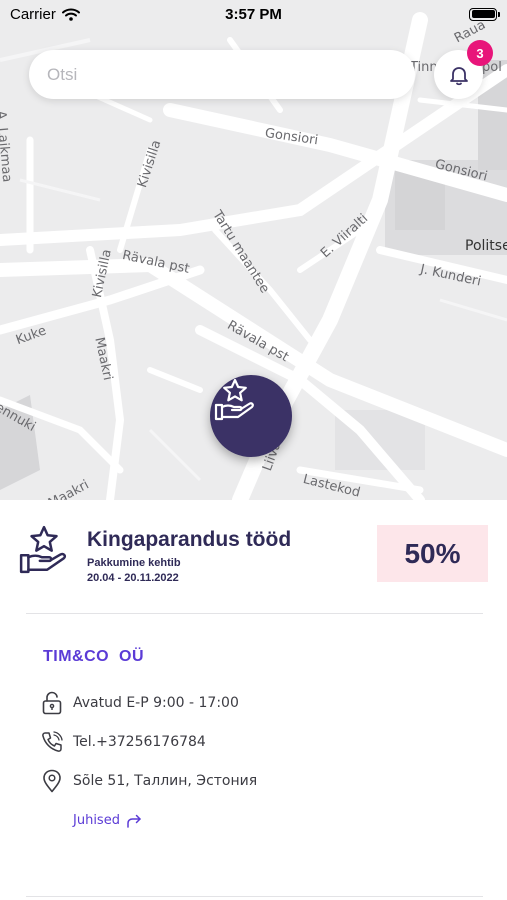 Image resolution: width=507 pixels, height=900 pixels. What do you see at coordinates (134, 563) in the screenshot?
I see `deal-subtitle: Pakkumine kehtib` at bounding box center [134, 563].